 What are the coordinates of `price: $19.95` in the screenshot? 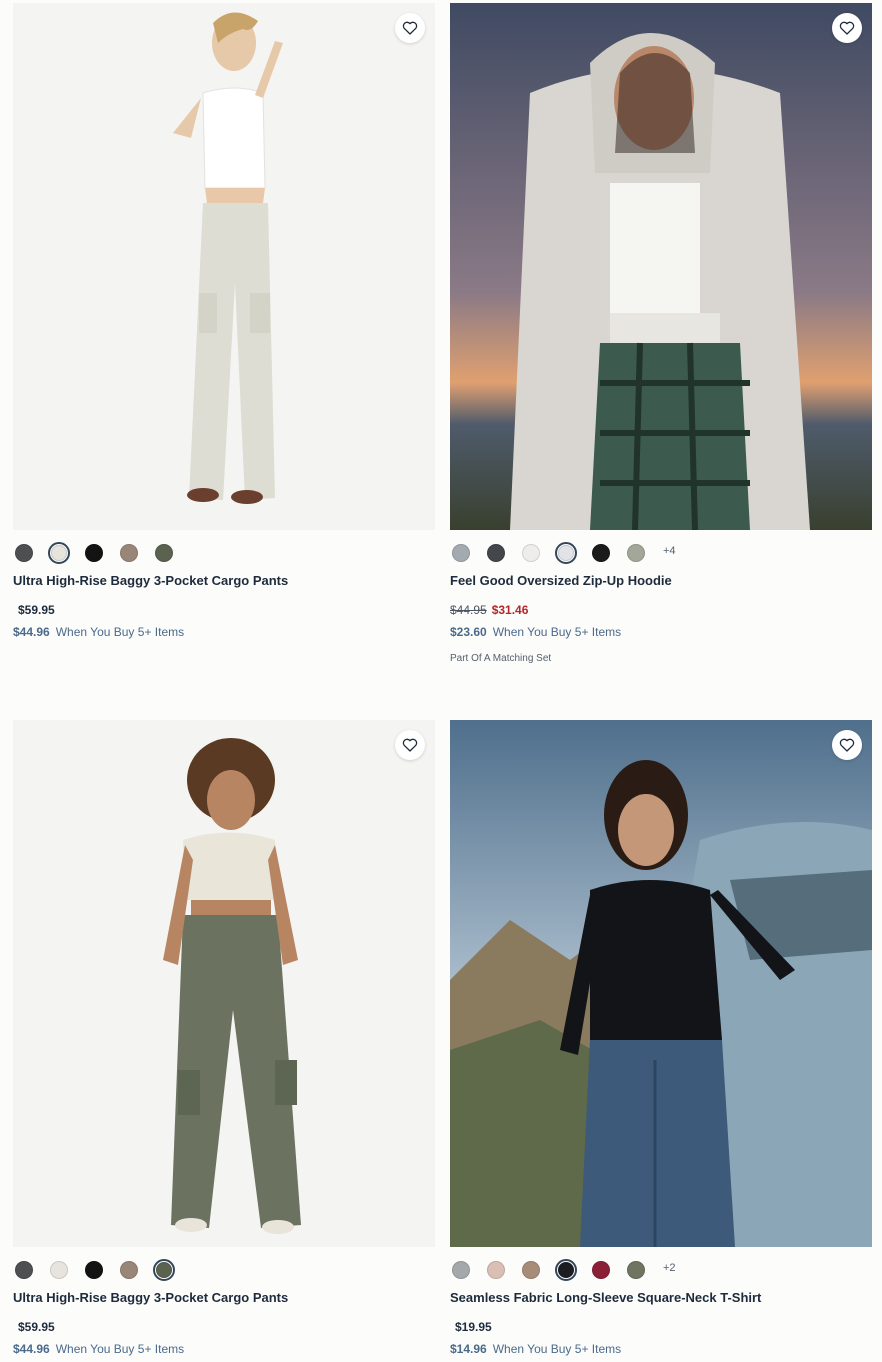 It's located at (661, 1327).